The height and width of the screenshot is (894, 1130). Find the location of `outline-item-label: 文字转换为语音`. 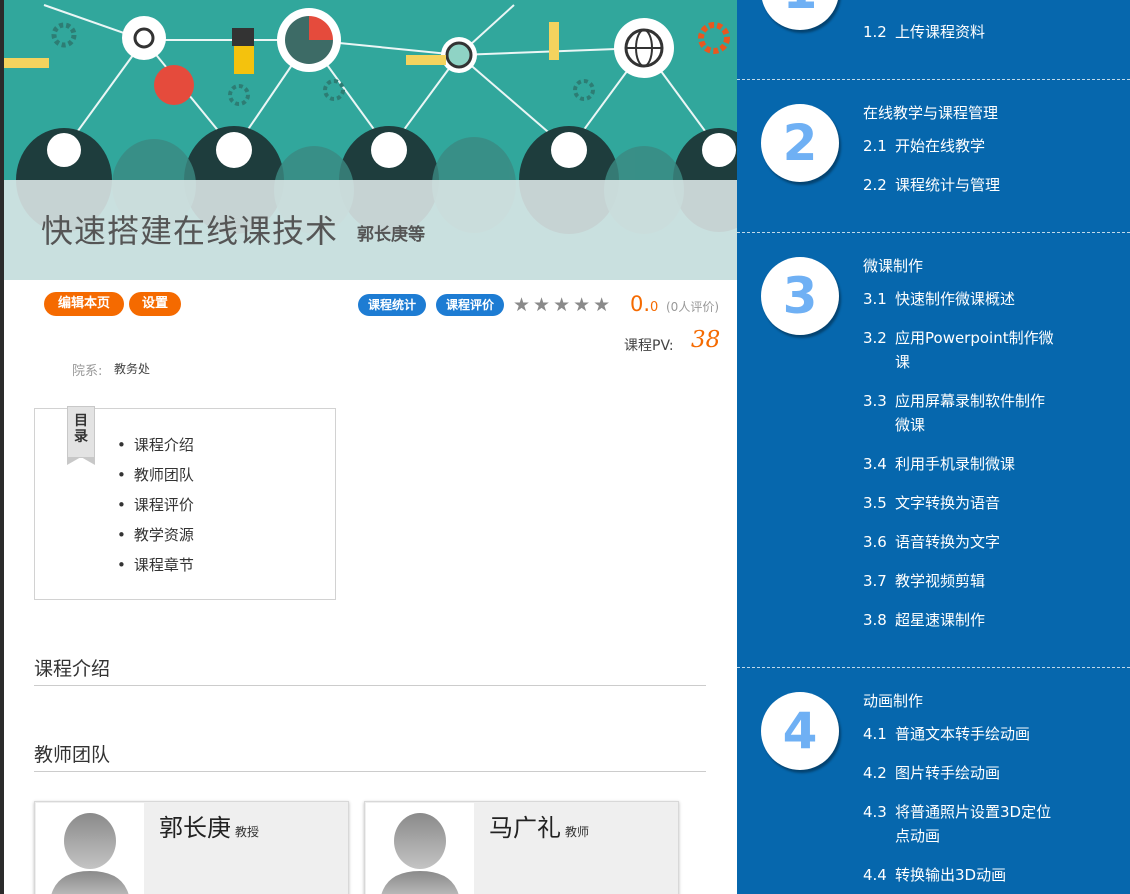

outline-item-label: 文字转换为语音 is located at coordinates (948, 503).